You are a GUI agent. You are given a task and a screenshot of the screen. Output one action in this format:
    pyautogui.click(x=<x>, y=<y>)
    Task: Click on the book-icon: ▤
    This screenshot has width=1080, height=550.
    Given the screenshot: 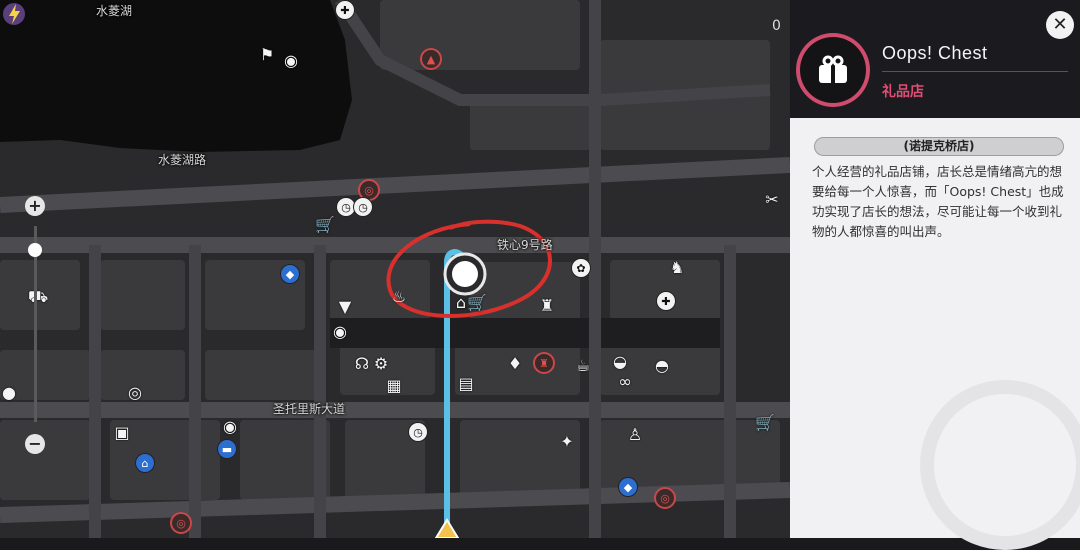 What is the action you would take?
    pyautogui.click(x=466, y=383)
    